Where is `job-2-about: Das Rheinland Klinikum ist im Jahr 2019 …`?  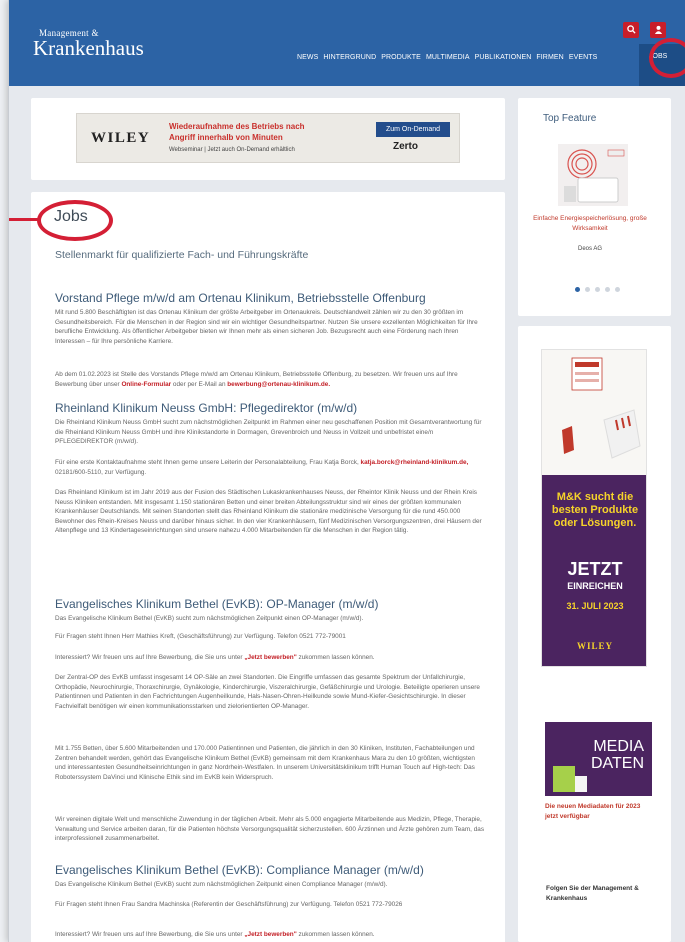 job-2-about: Das Rheinland Klinikum ist im Jahr 2019 … is located at coordinates (268, 512).